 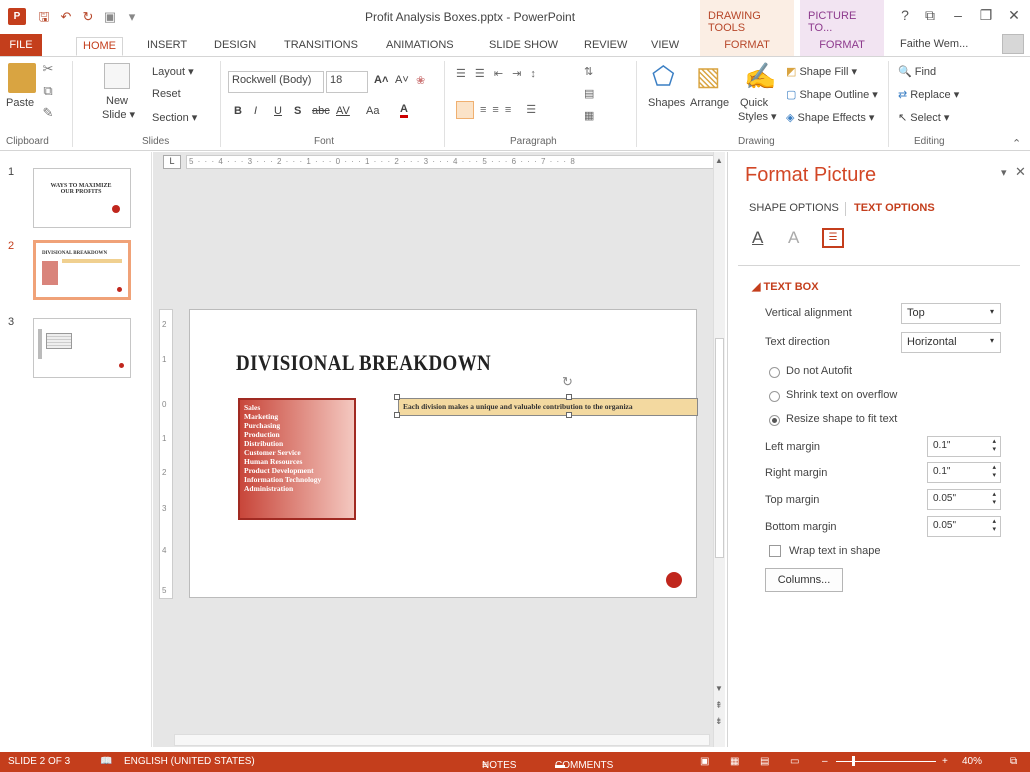 I want to click on shrink-text-radio, so click(x=774, y=396).